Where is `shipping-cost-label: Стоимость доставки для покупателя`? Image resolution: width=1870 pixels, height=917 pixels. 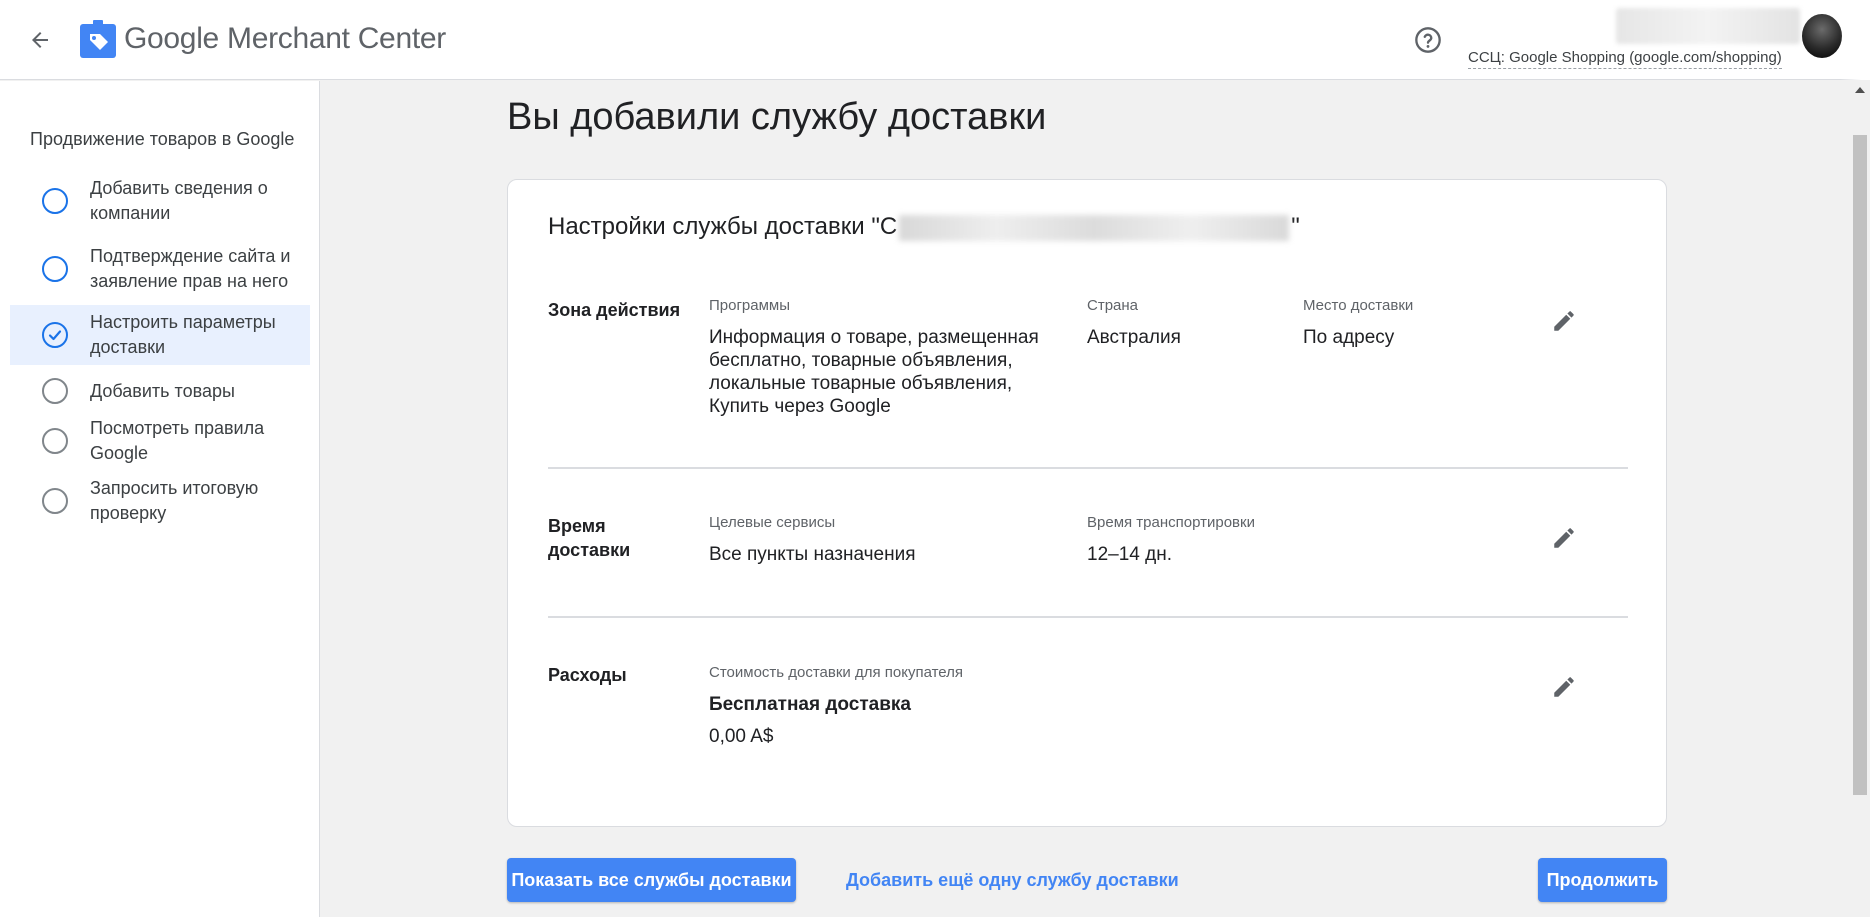 shipping-cost-label: Стоимость доставки для покупателя is located at coordinates (836, 672).